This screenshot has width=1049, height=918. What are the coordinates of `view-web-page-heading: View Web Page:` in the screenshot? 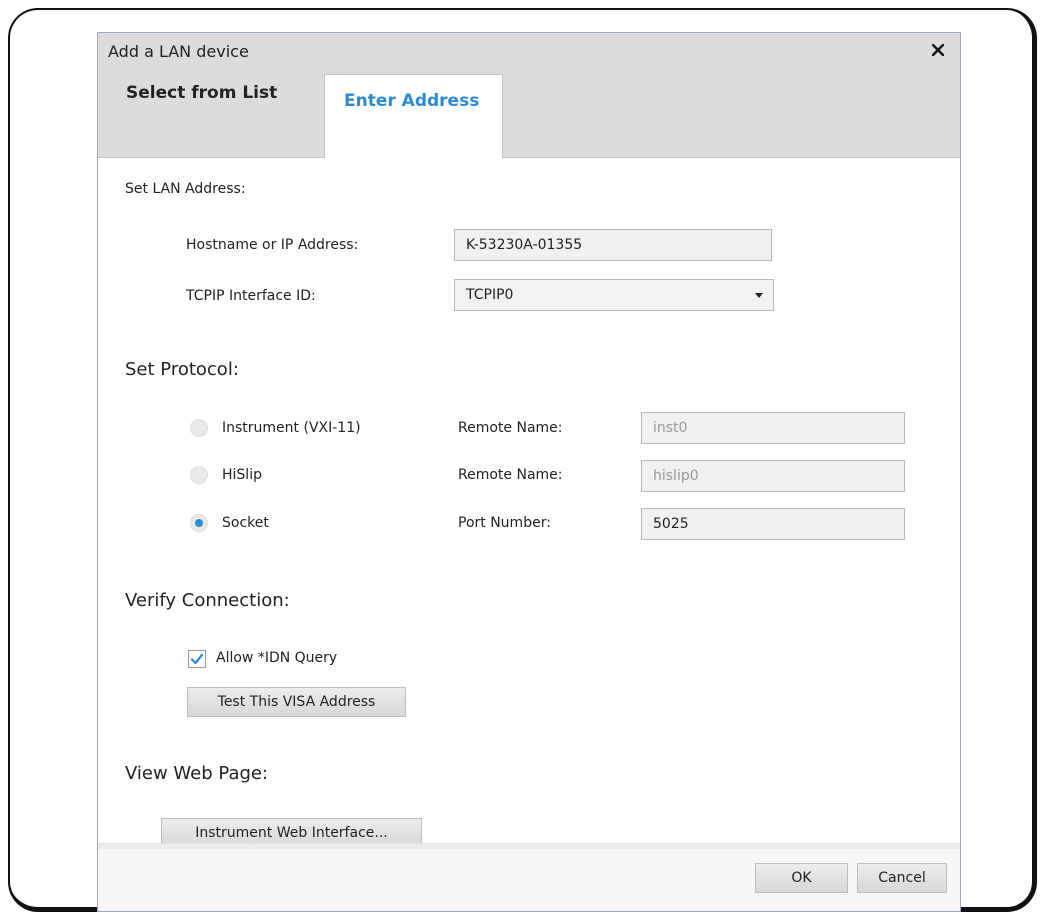 It's located at (197, 773).